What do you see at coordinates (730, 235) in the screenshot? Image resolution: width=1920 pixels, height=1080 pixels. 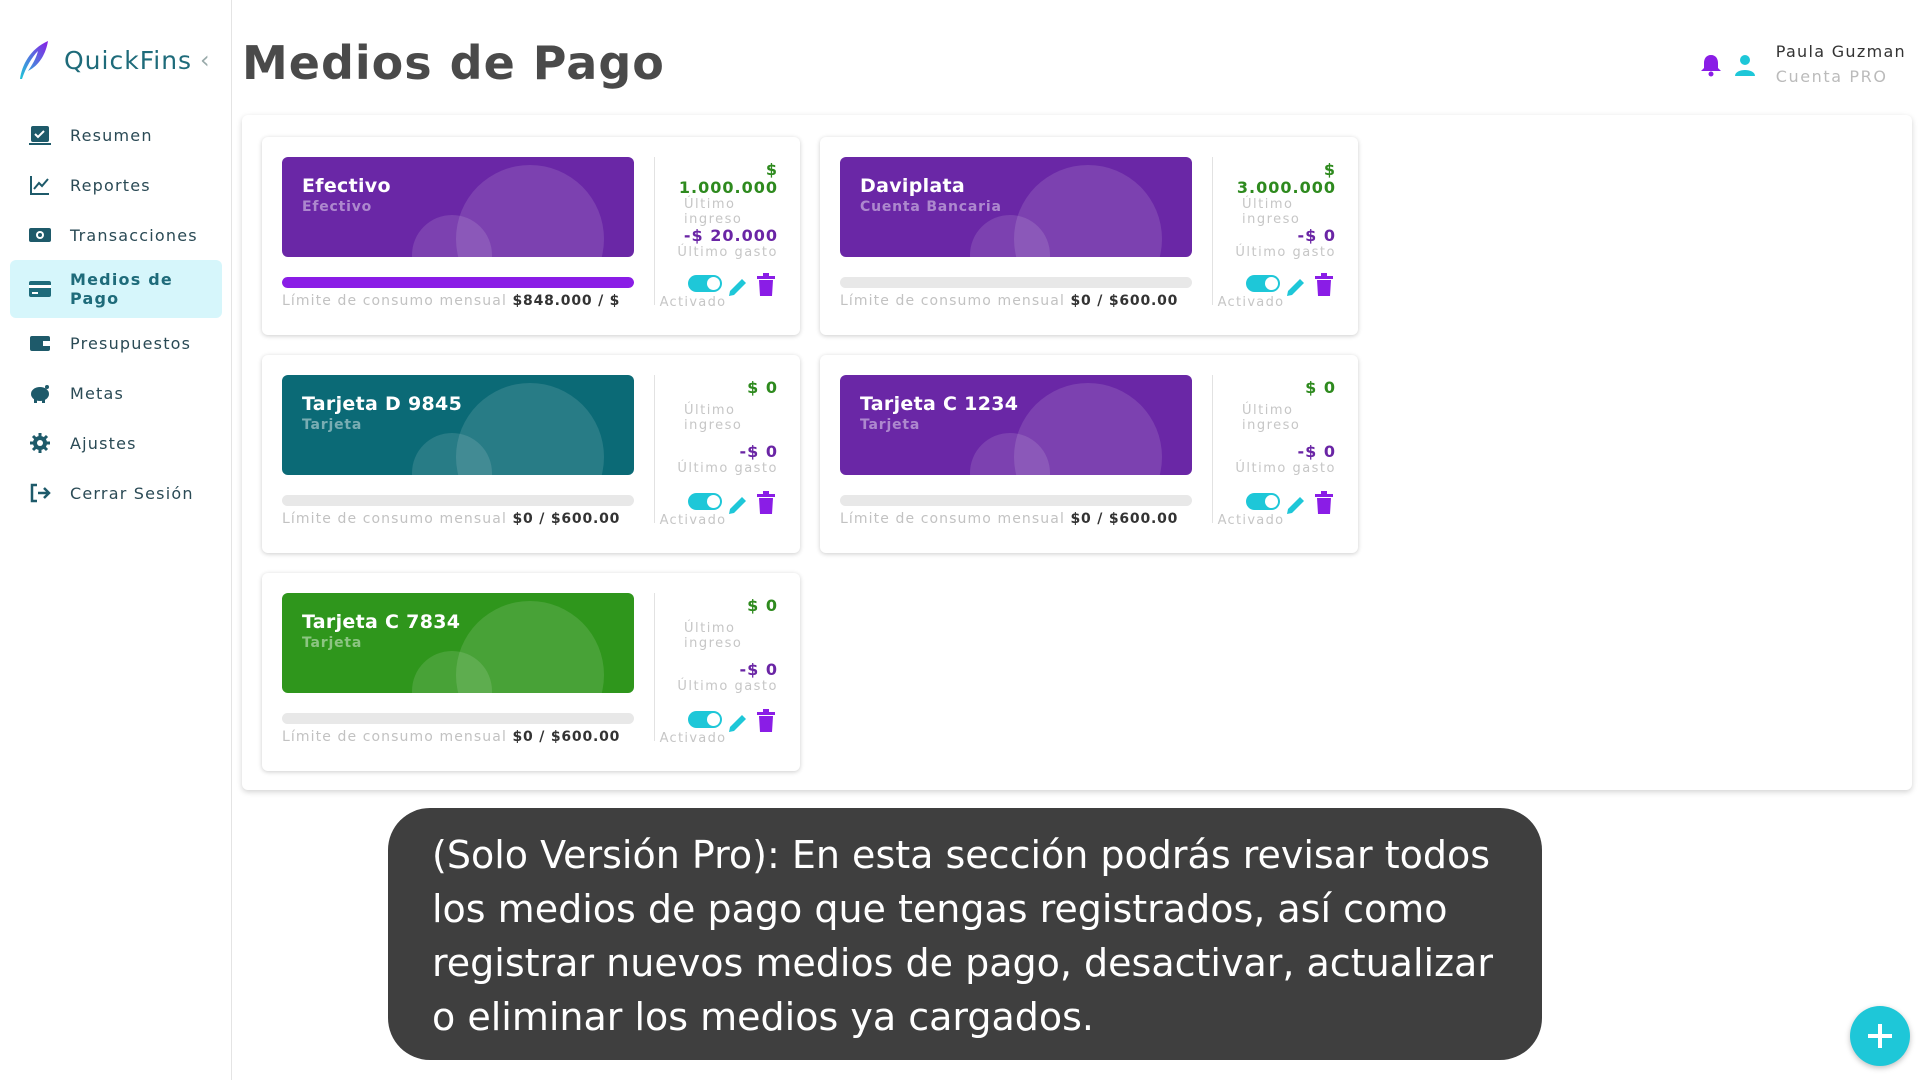 I see `last-expense-value: -$ 20.000` at bounding box center [730, 235].